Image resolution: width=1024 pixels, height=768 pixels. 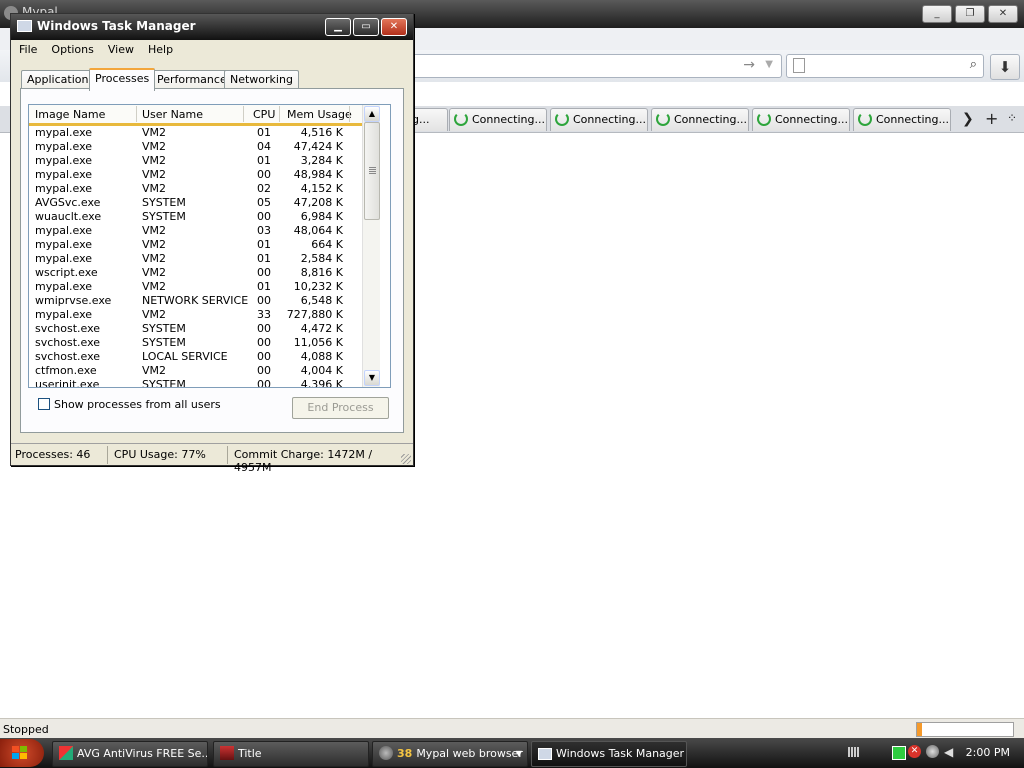 I want to click on process-mem-usage: 11,056 K, so click(x=318, y=342).